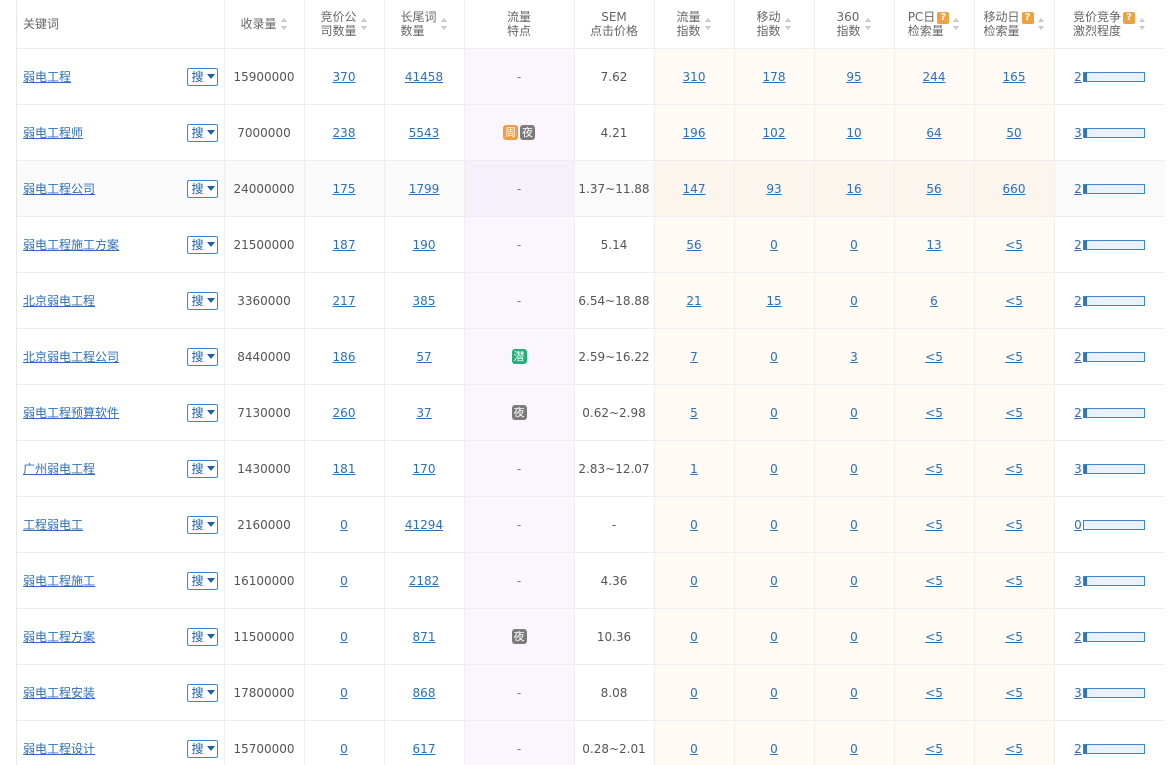 The image size is (1168, 765). What do you see at coordinates (773, 189) in the screenshot?
I see `mobile-index-link: 93` at bounding box center [773, 189].